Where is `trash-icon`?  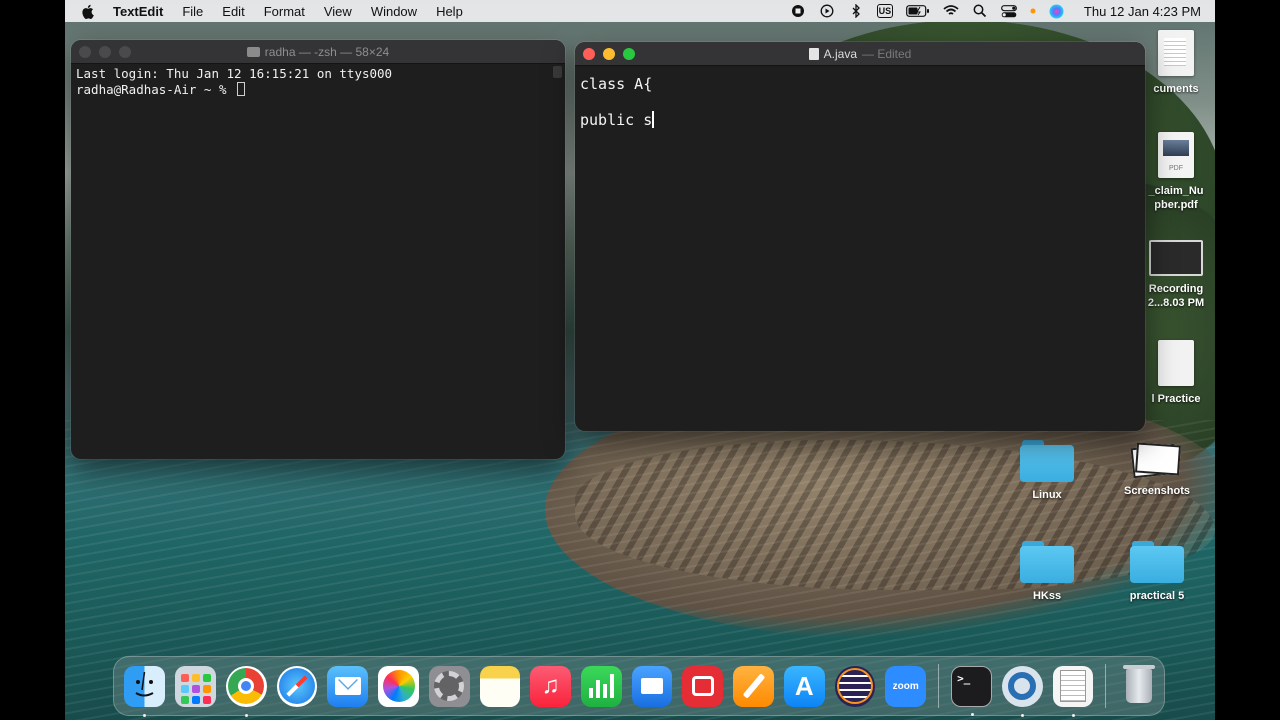 trash-icon is located at coordinates (1138, 684).